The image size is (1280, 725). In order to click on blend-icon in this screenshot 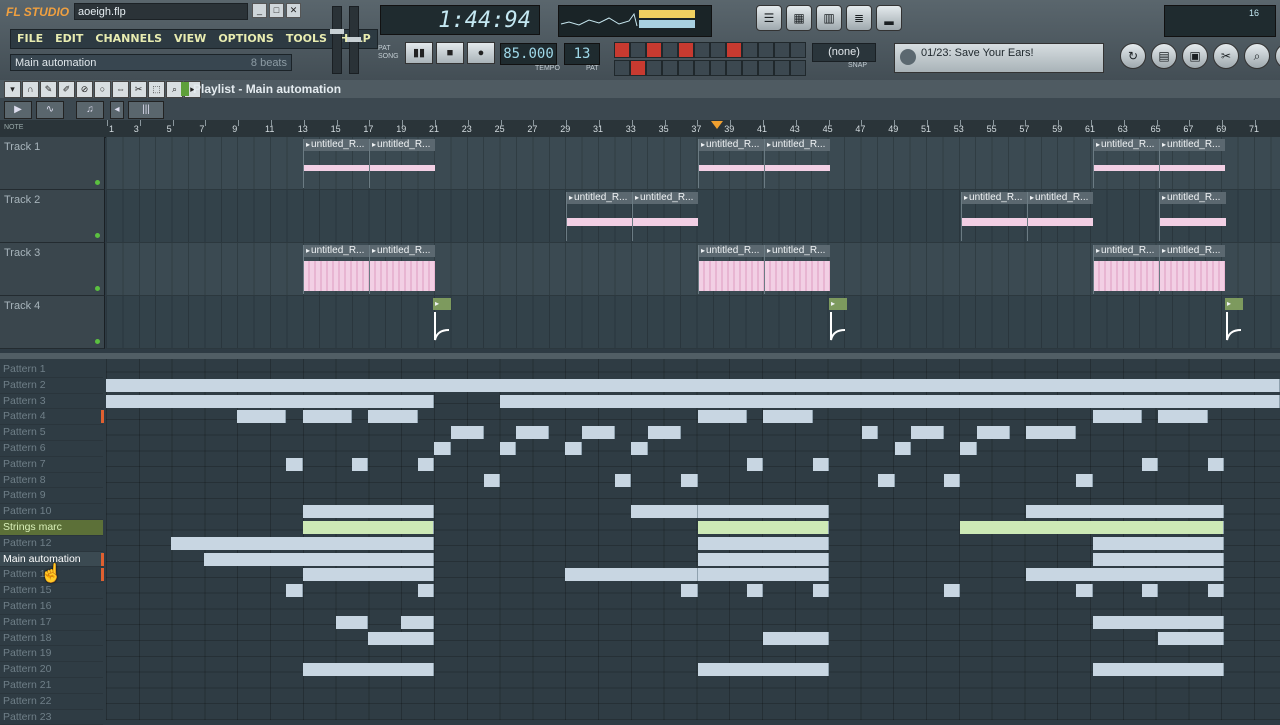, I will do `click(686, 50)`.